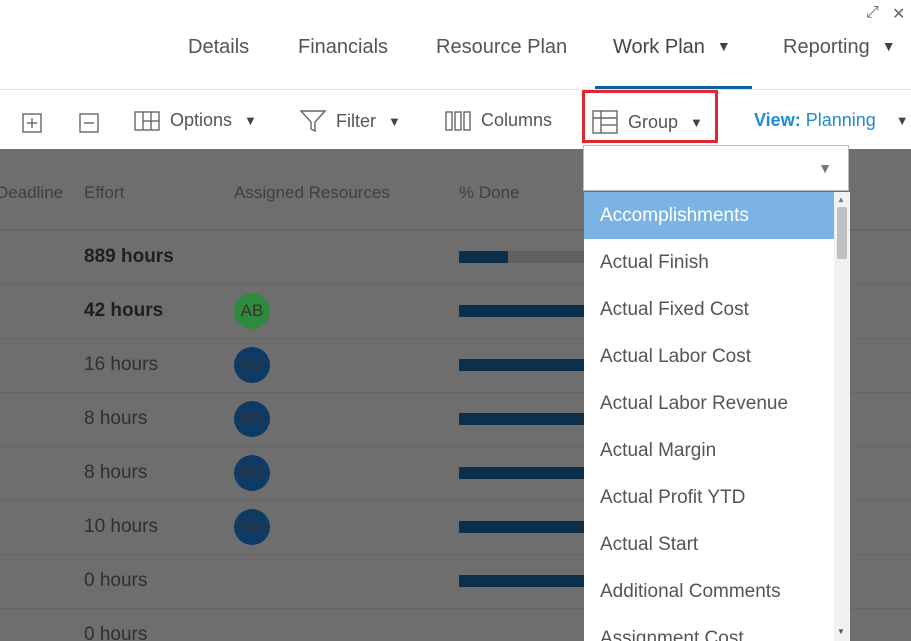 The image size is (911, 641). I want to click on filter-button: Filter ▼, so click(350, 121).